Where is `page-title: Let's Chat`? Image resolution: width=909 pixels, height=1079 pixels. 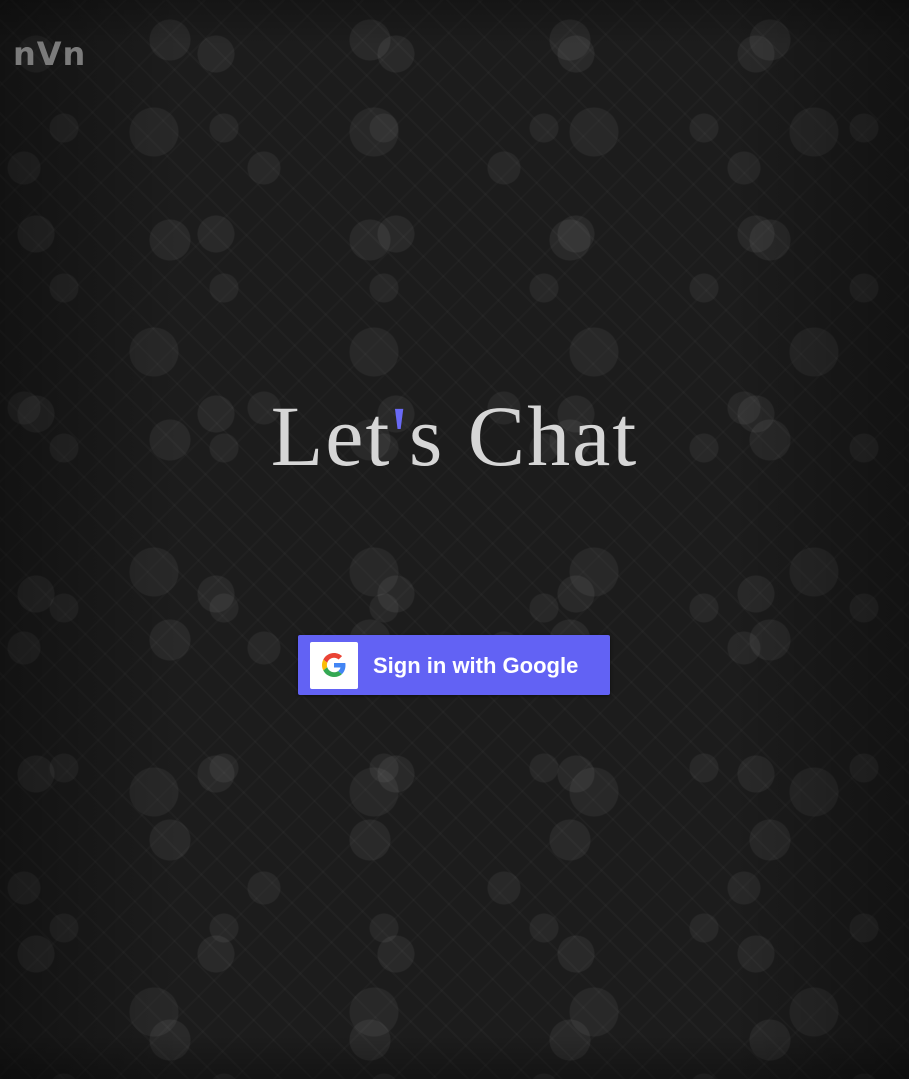
page-title: Let's Chat is located at coordinates (454, 436).